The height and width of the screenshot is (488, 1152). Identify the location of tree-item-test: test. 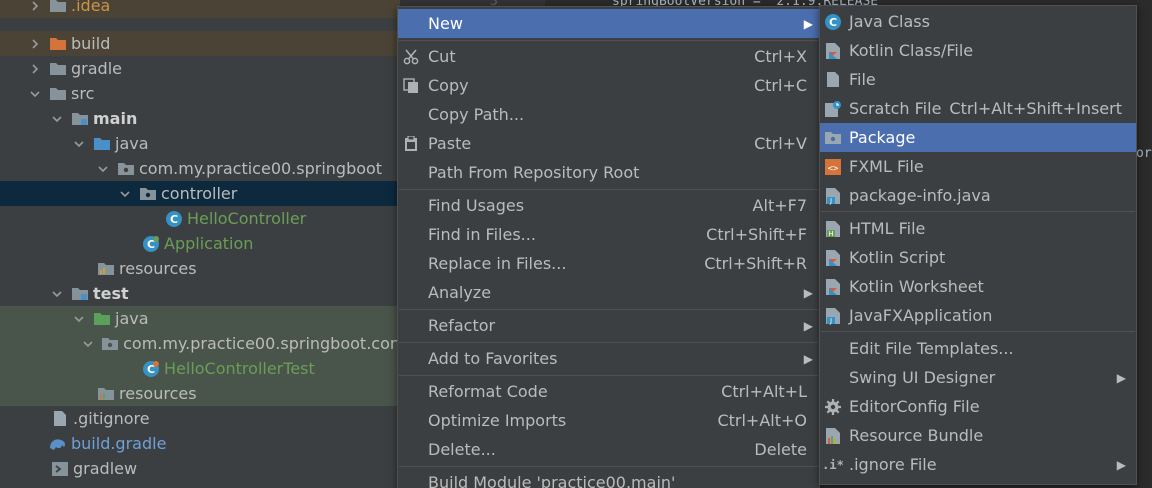
(200, 293).